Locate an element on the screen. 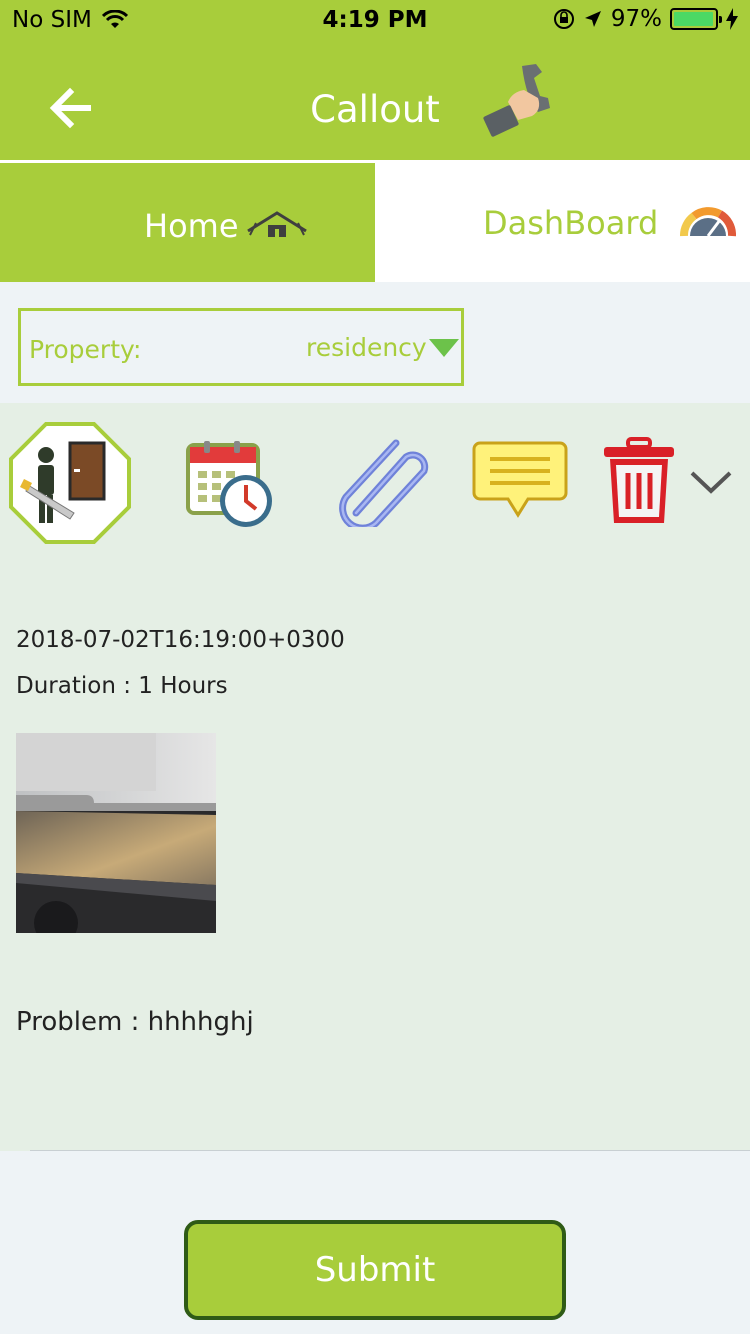  page-title: Callout is located at coordinates (375, 109).